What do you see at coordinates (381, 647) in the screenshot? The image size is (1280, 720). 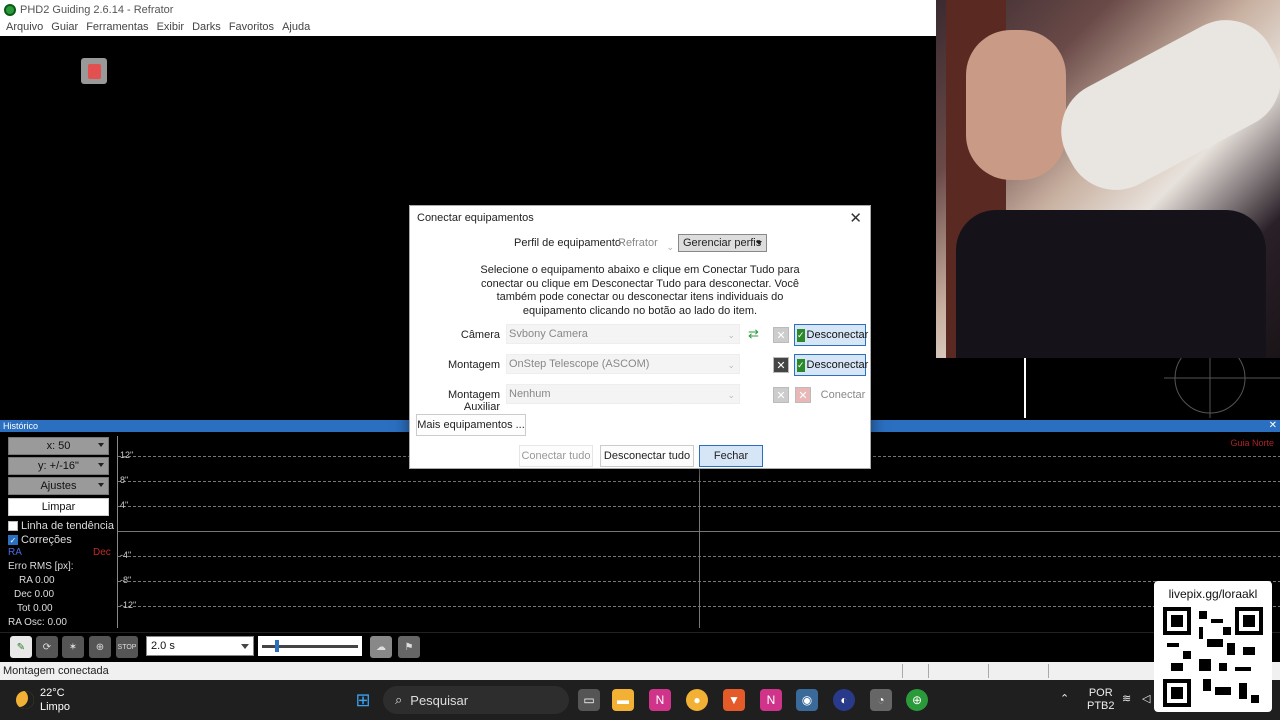 I see `brain-icon: ☁` at bounding box center [381, 647].